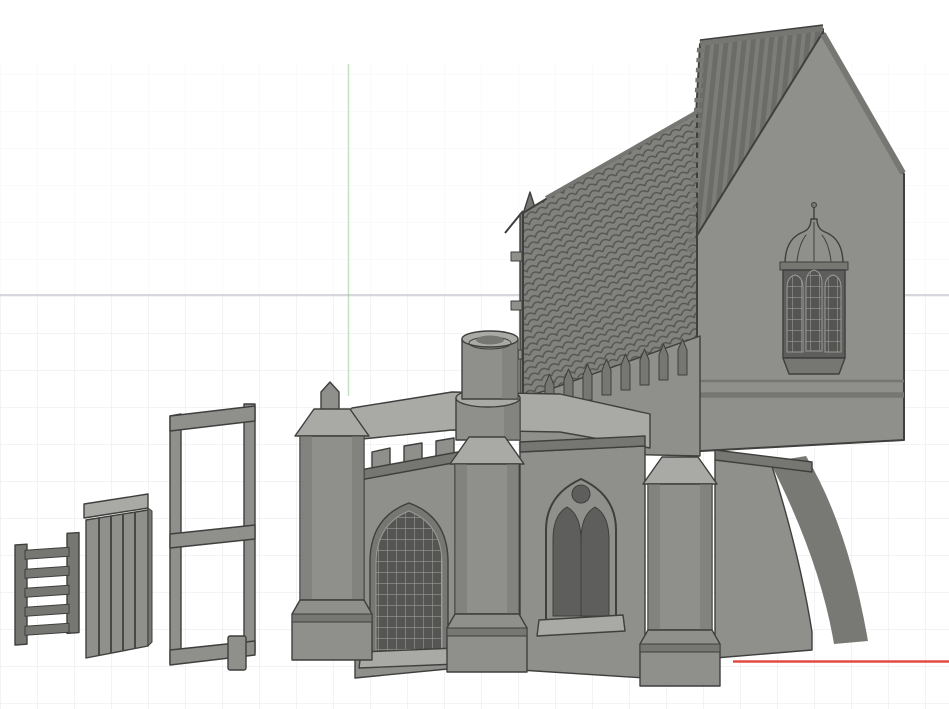 The height and width of the screenshot is (709, 949). What do you see at coordinates (814, 366) in the screenshot?
I see `oriel-base` at bounding box center [814, 366].